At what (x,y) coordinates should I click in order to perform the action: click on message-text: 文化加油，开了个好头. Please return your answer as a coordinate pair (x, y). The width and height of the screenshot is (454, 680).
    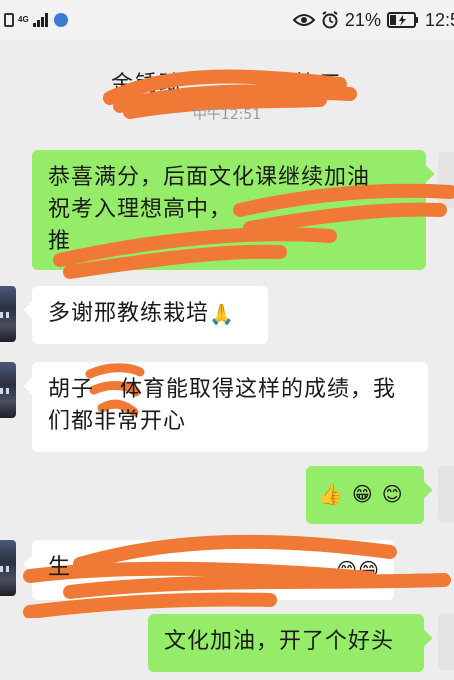
    Looking at the image, I should click on (279, 641).